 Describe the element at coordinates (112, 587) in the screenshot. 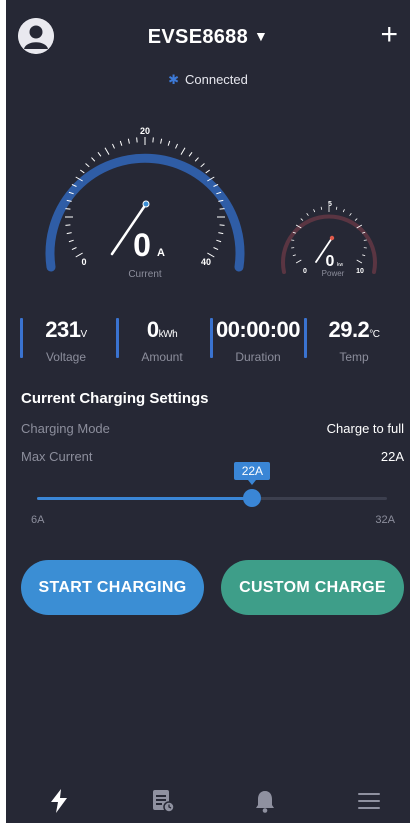

I see `start-charging-button: START CHARGING` at that location.